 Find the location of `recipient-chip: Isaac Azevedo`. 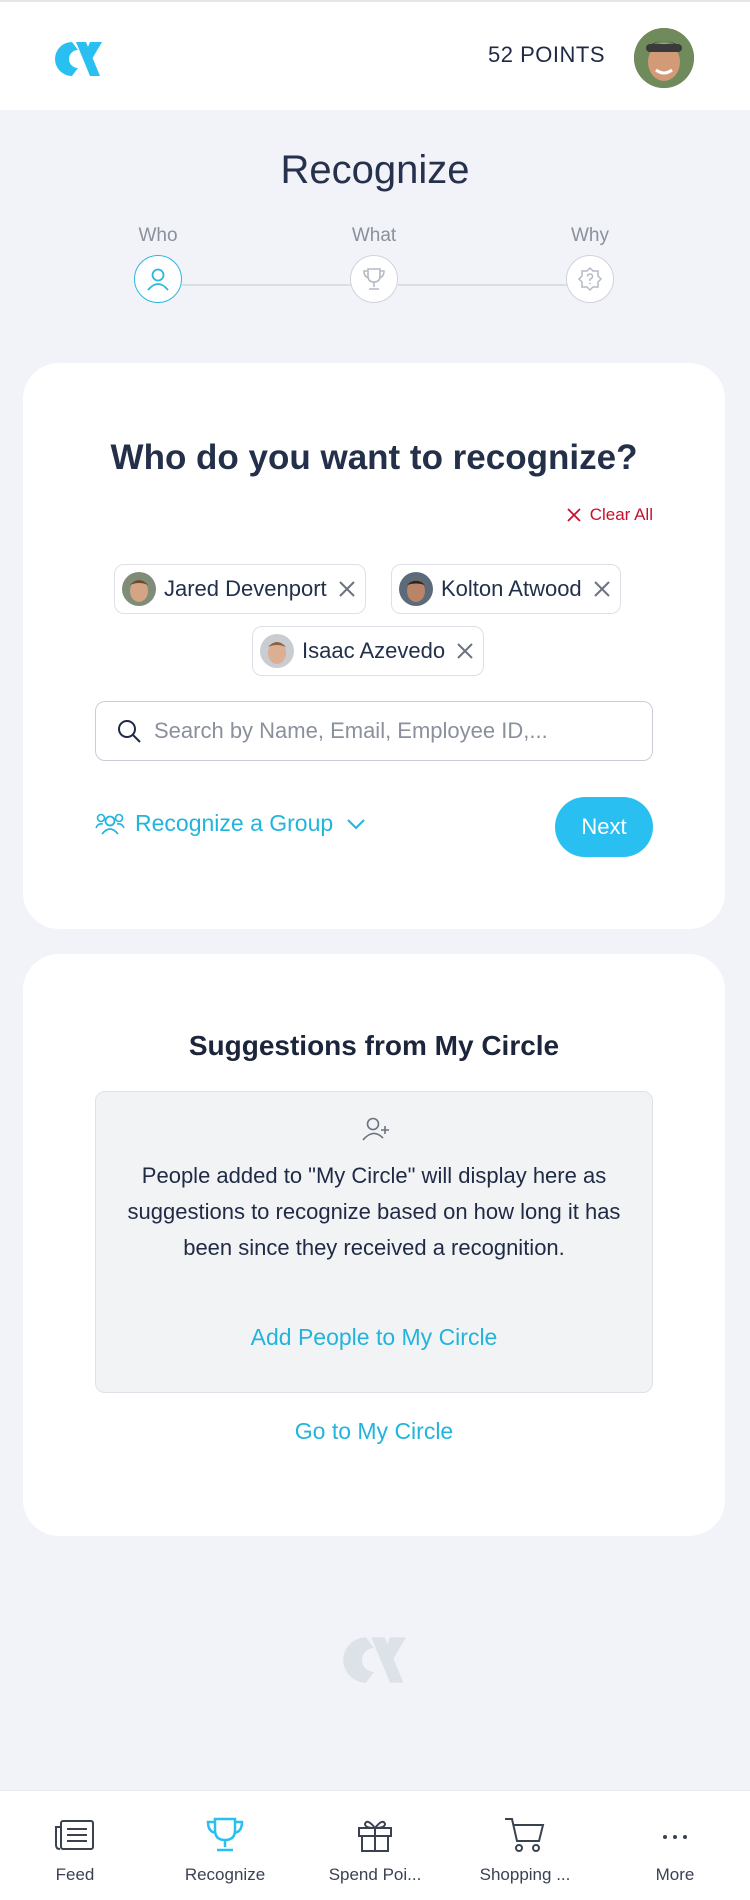

recipient-chip: Isaac Azevedo is located at coordinates (368, 651).